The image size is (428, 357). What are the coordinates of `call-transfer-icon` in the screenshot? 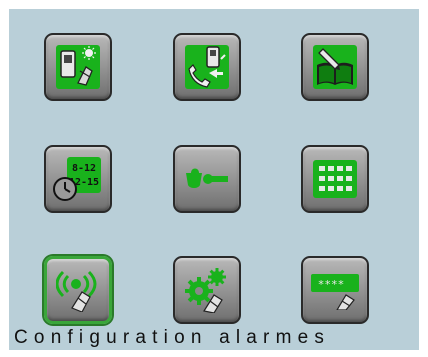 It's located at (207, 67).